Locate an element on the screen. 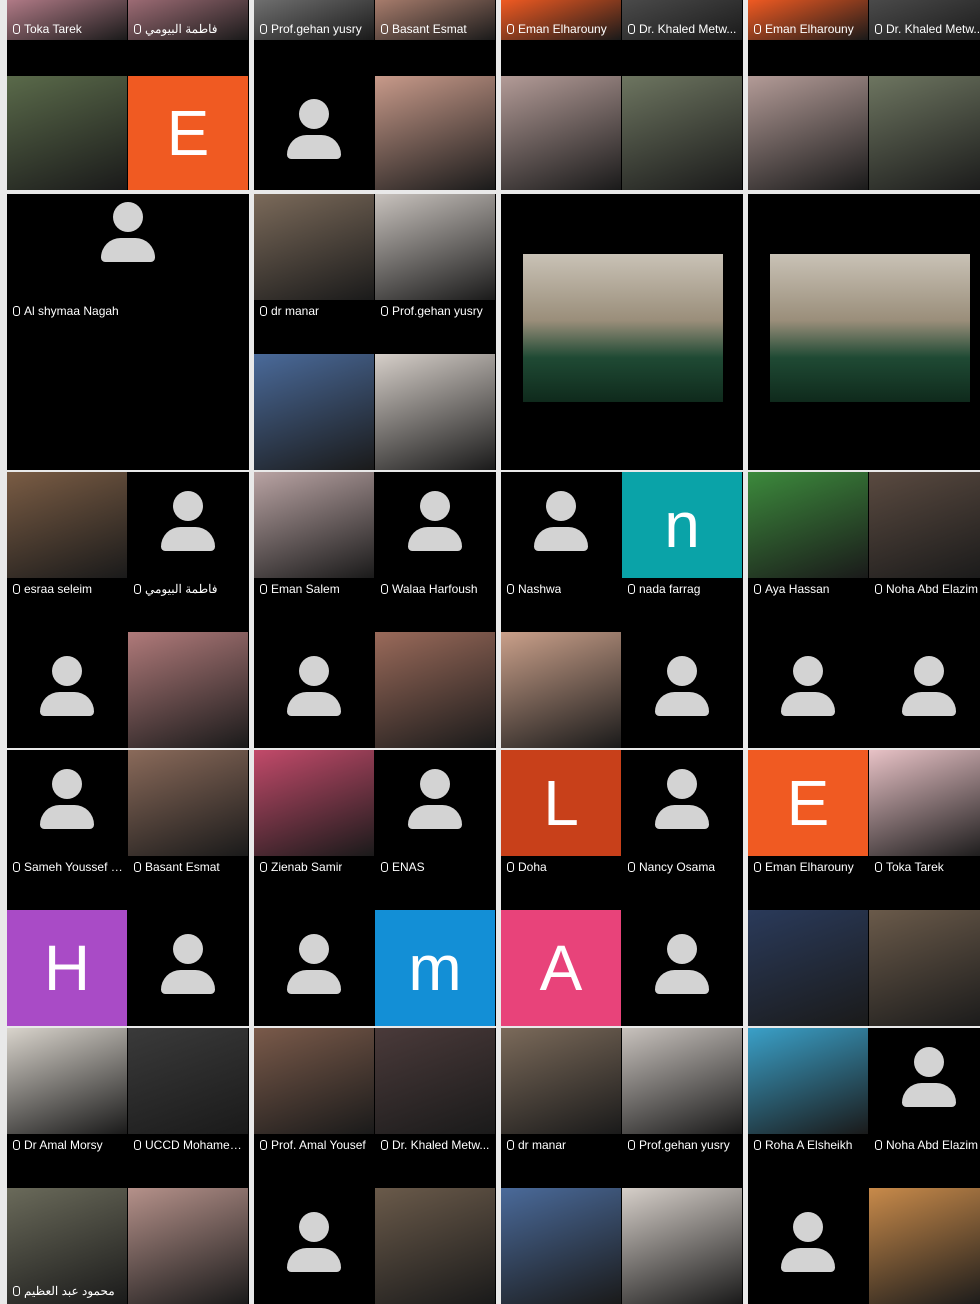 This screenshot has width=980, height=1304. participant-tile: Al shymaa Nagah is located at coordinates (128, 332).